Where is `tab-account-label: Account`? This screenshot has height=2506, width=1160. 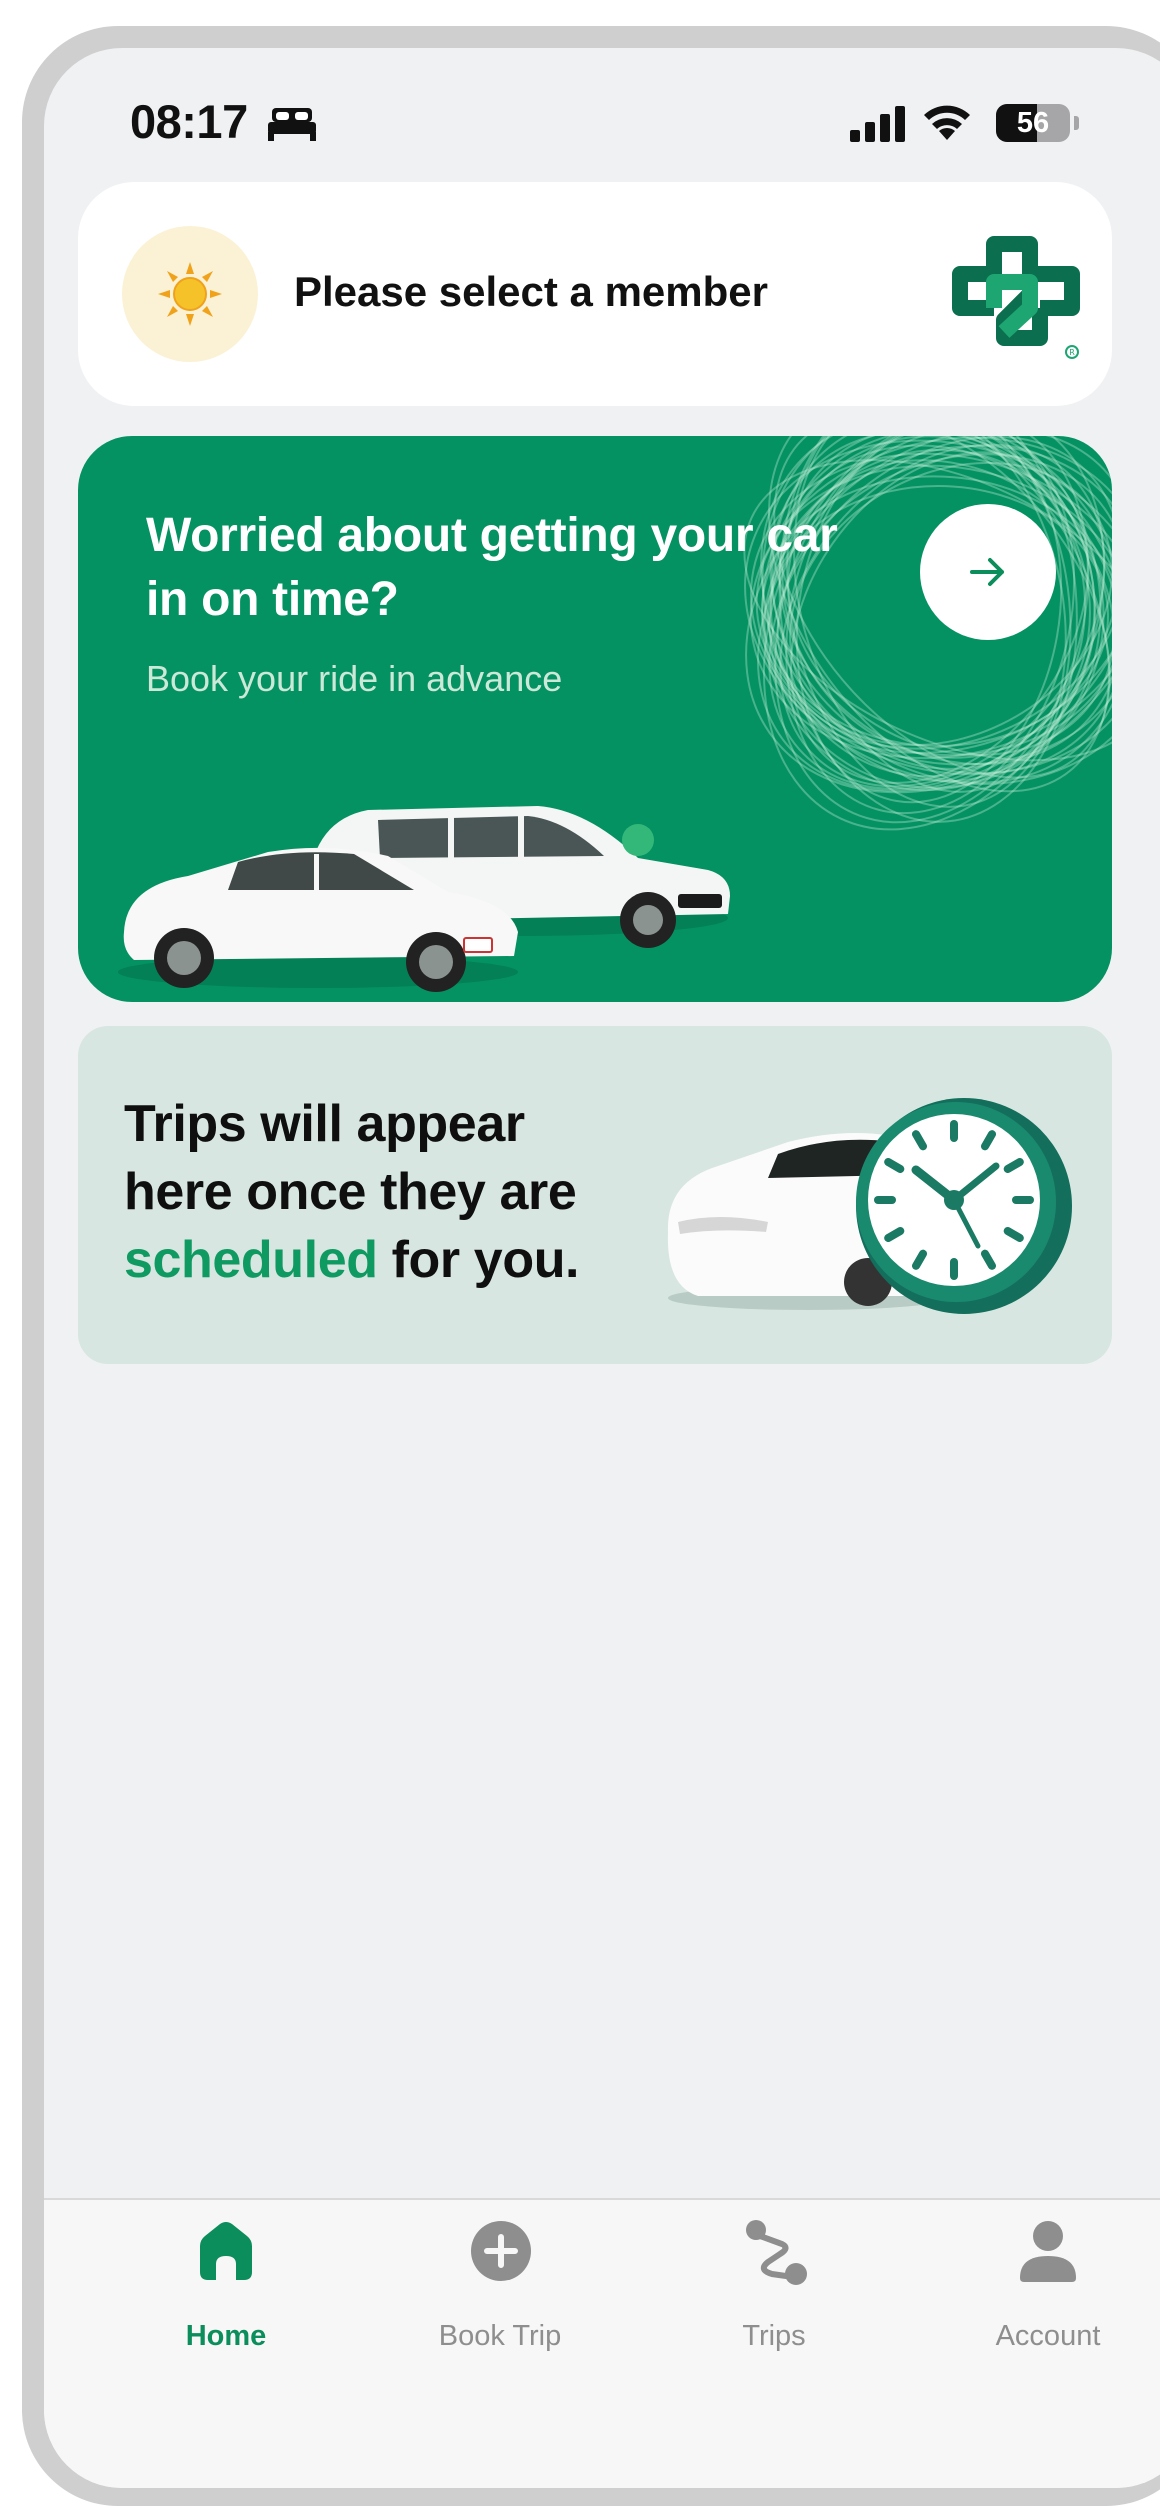 tab-account-label: Account is located at coordinates (1048, 2336).